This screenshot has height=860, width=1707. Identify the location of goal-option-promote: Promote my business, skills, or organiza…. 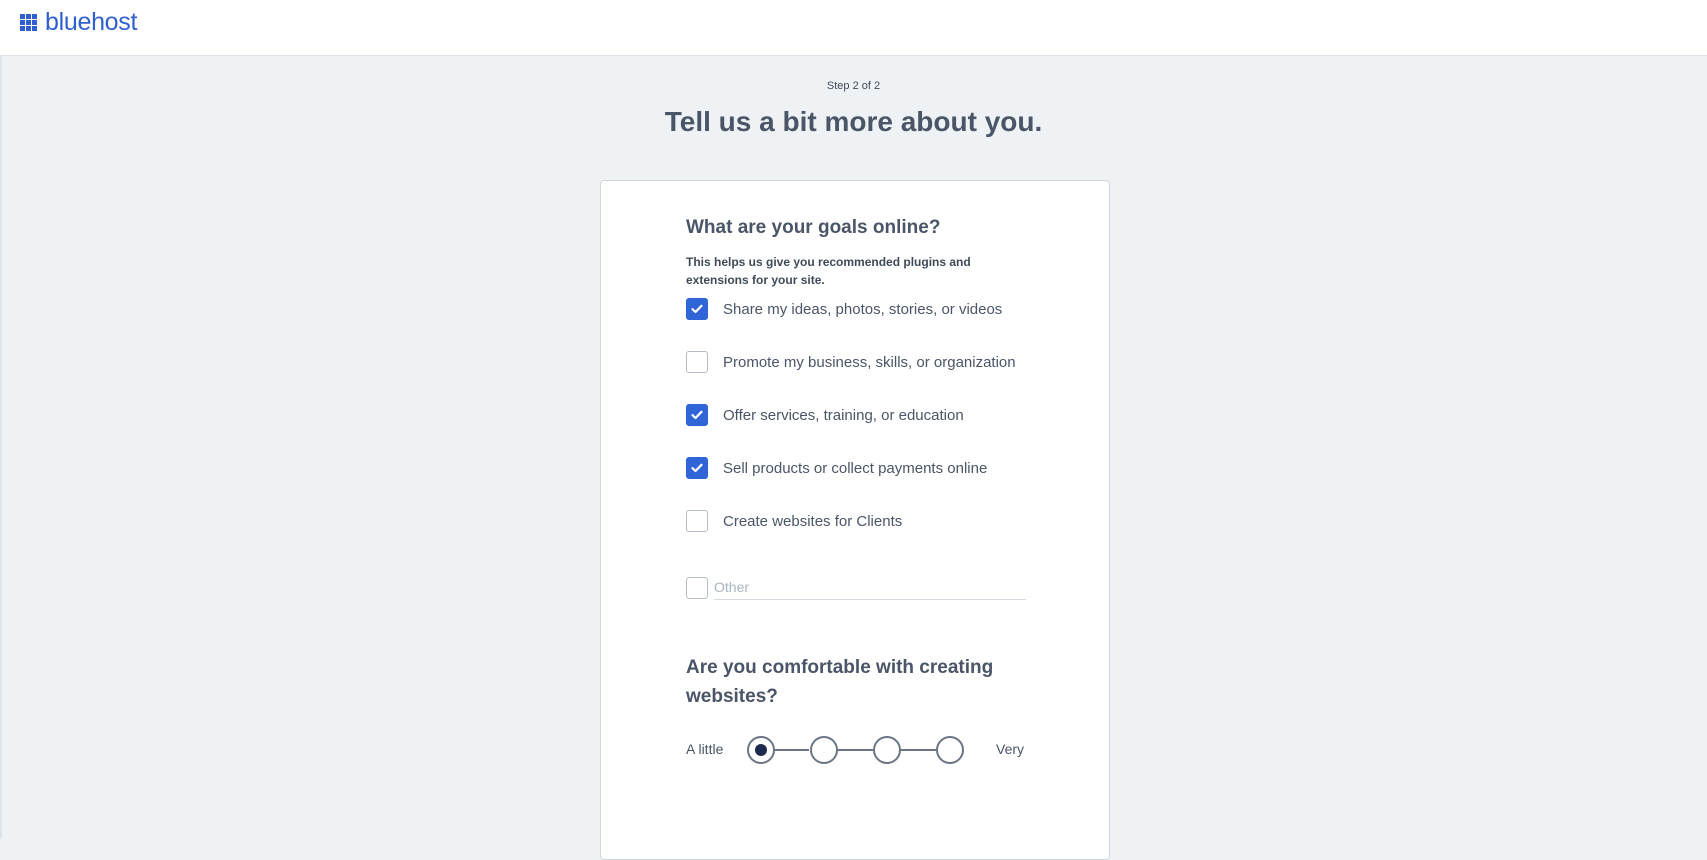
(851, 362).